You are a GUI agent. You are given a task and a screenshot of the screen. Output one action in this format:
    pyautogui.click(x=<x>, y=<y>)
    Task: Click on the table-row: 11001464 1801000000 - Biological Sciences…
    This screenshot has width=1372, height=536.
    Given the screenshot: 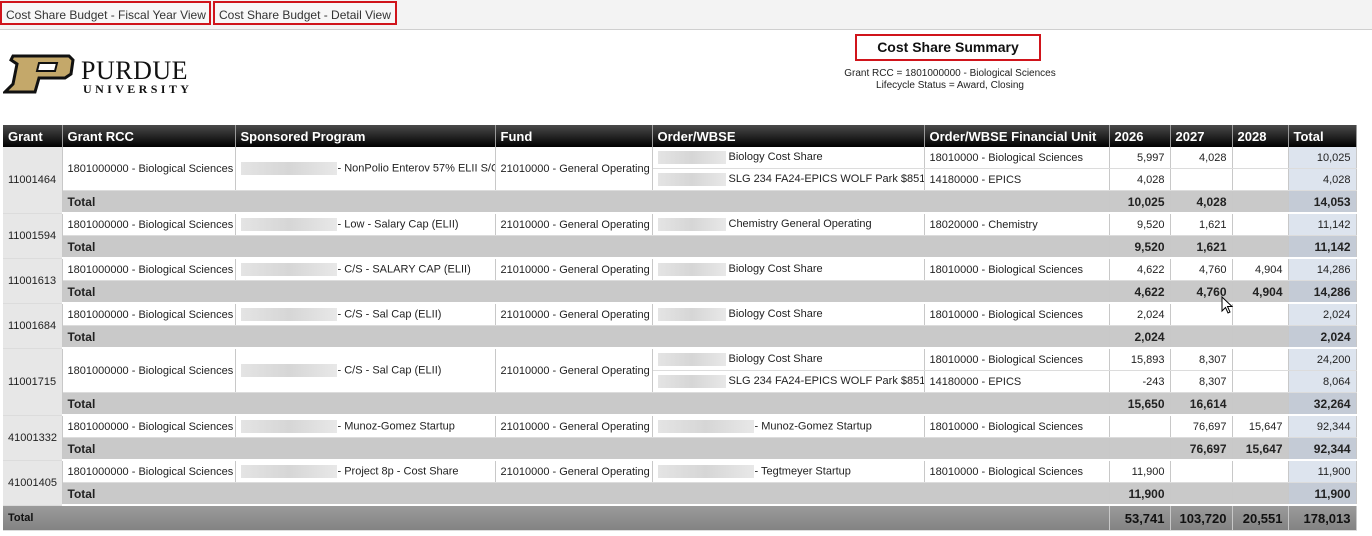 What is the action you would take?
    pyautogui.click(x=680, y=180)
    